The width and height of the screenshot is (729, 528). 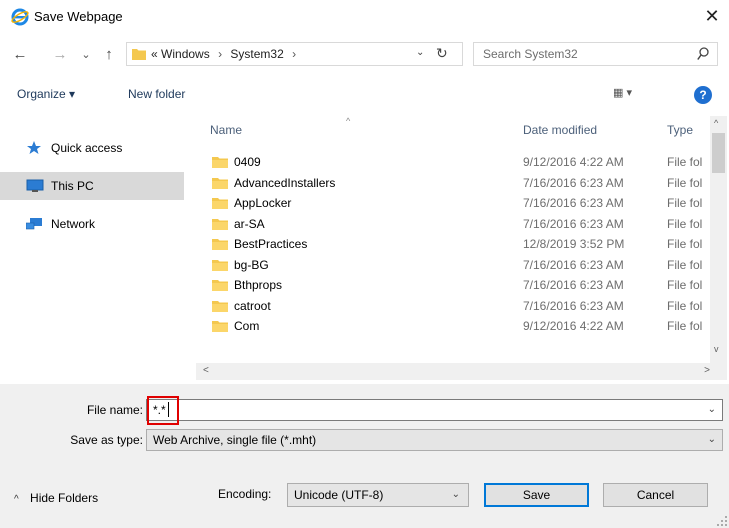 What do you see at coordinates (258, 285) in the screenshot?
I see `file-name: Bthprops` at bounding box center [258, 285].